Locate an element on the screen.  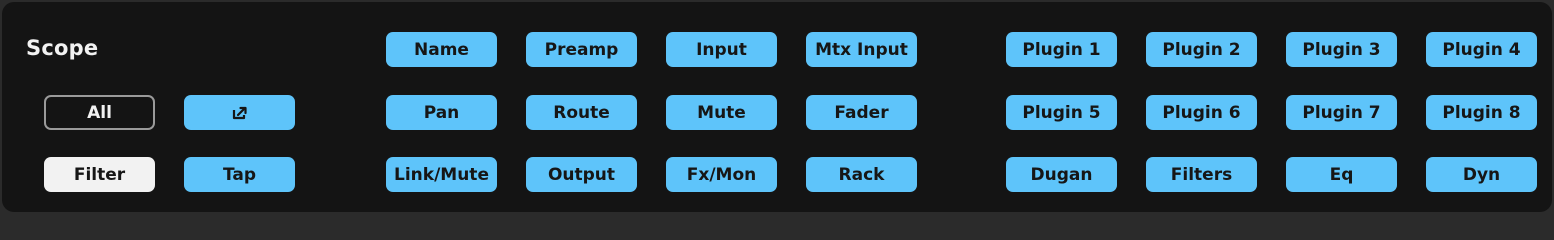
dyn-button: Dyn is located at coordinates (1481, 174).